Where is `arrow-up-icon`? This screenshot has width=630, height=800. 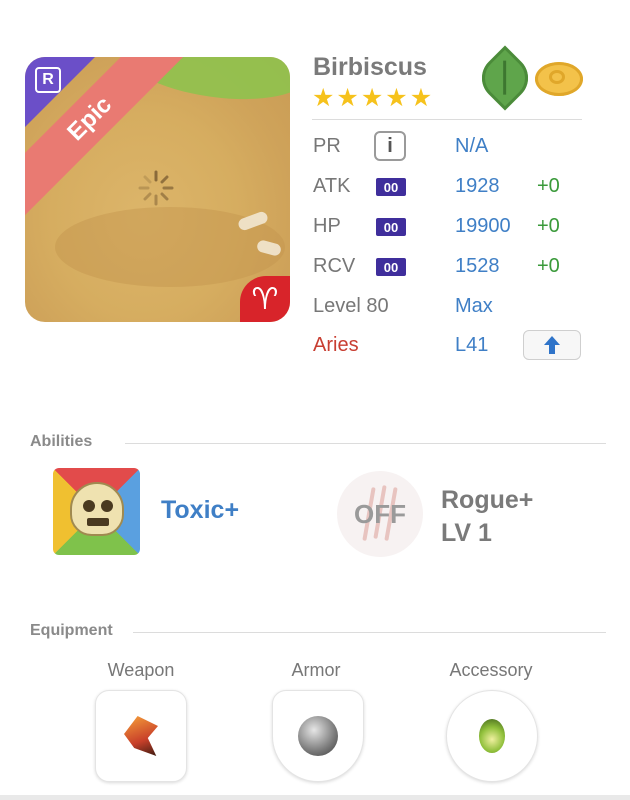
arrow-up-icon is located at coordinates (552, 345).